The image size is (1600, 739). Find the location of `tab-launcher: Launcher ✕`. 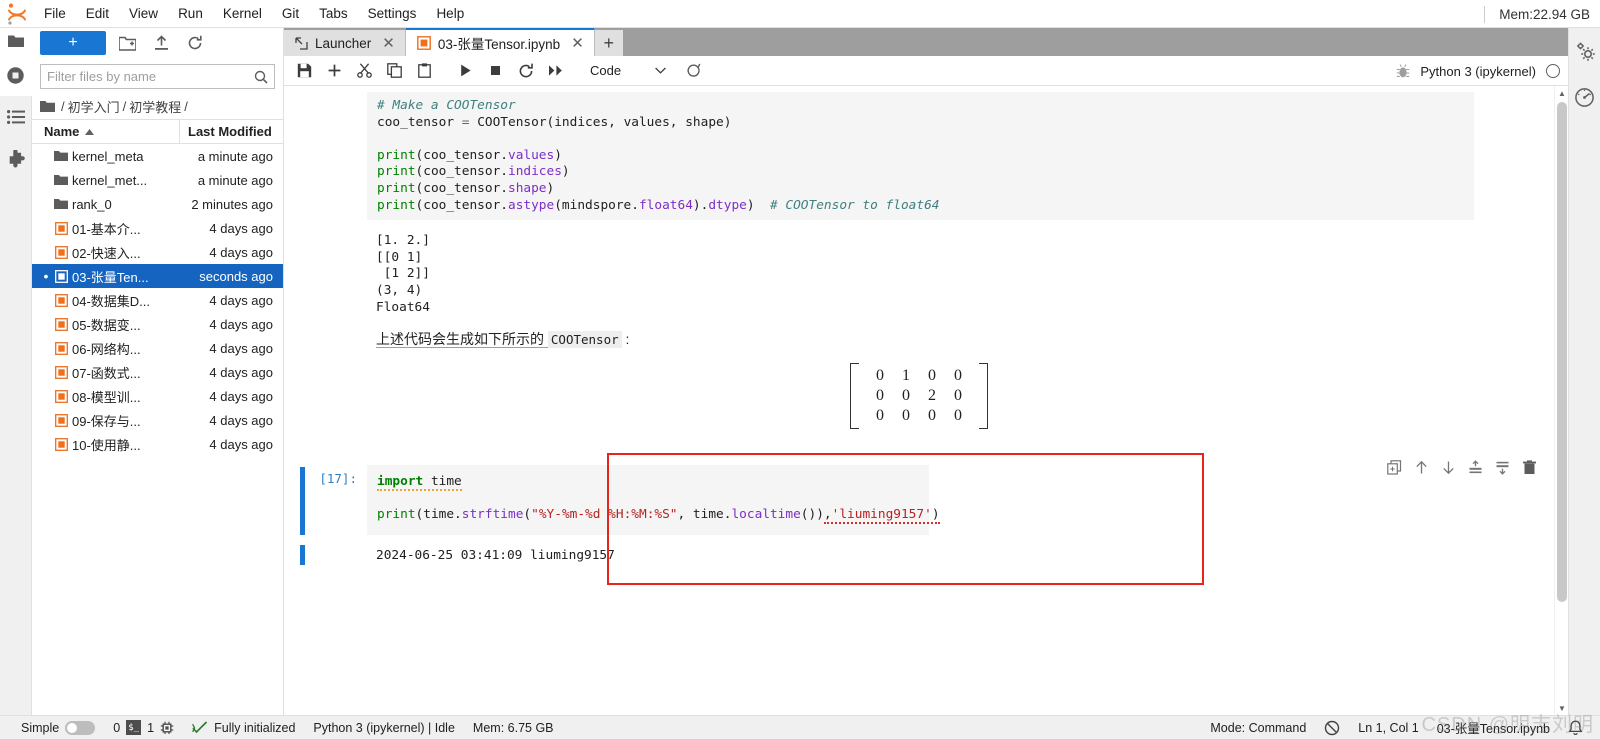

tab-launcher: Launcher ✕ is located at coordinates (345, 43).